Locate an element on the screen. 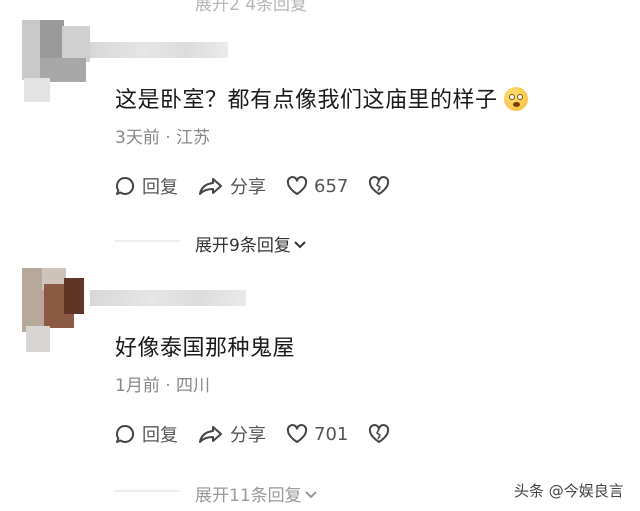 The image size is (640, 511). comment-text-content: 这是卧室？都有点像我们这庙里的样子 is located at coordinates (306, 100).